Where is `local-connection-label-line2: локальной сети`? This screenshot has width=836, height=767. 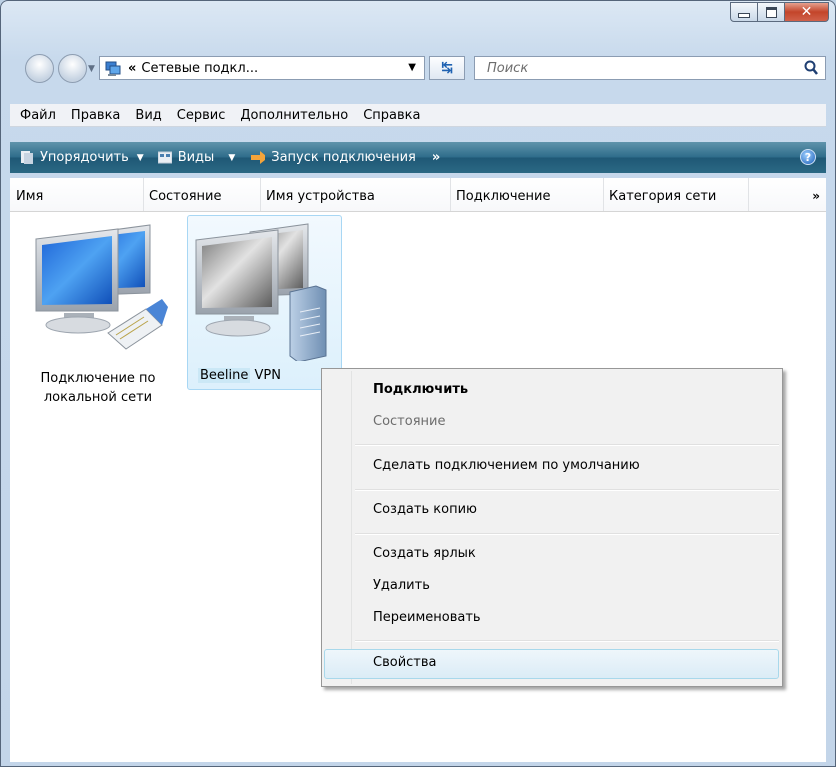
local-connection-label-line2: локальной сети is located at coordinates (98, 397).